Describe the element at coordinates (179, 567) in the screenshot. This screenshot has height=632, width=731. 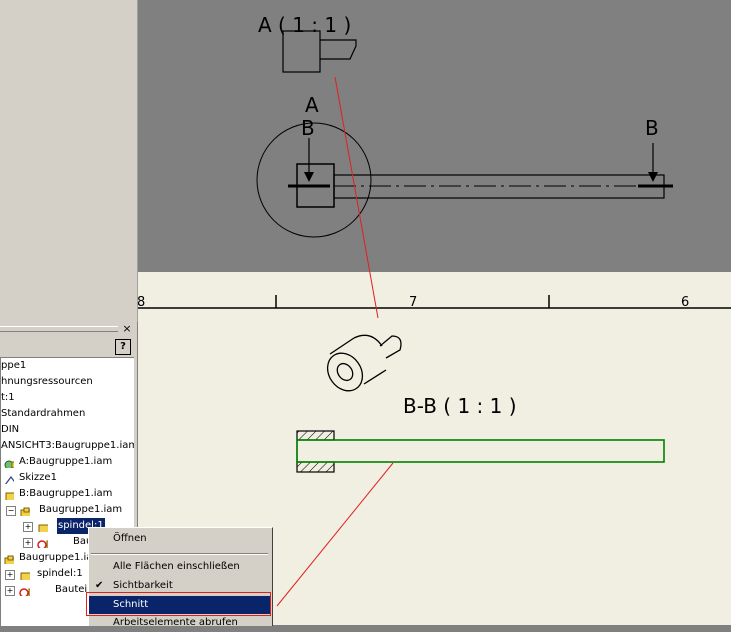
I see `menu-item-include-all-faces: Alle Flächen einschließen` at that location.